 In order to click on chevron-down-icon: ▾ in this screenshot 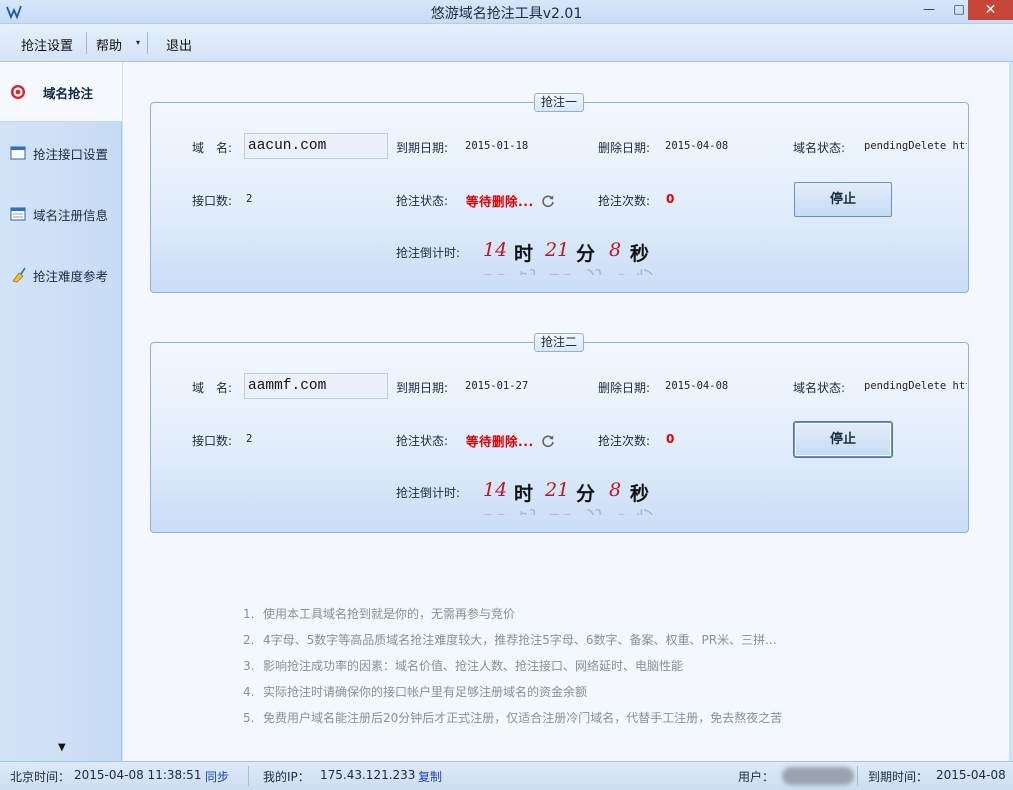, I will do `click(138, 42)`.